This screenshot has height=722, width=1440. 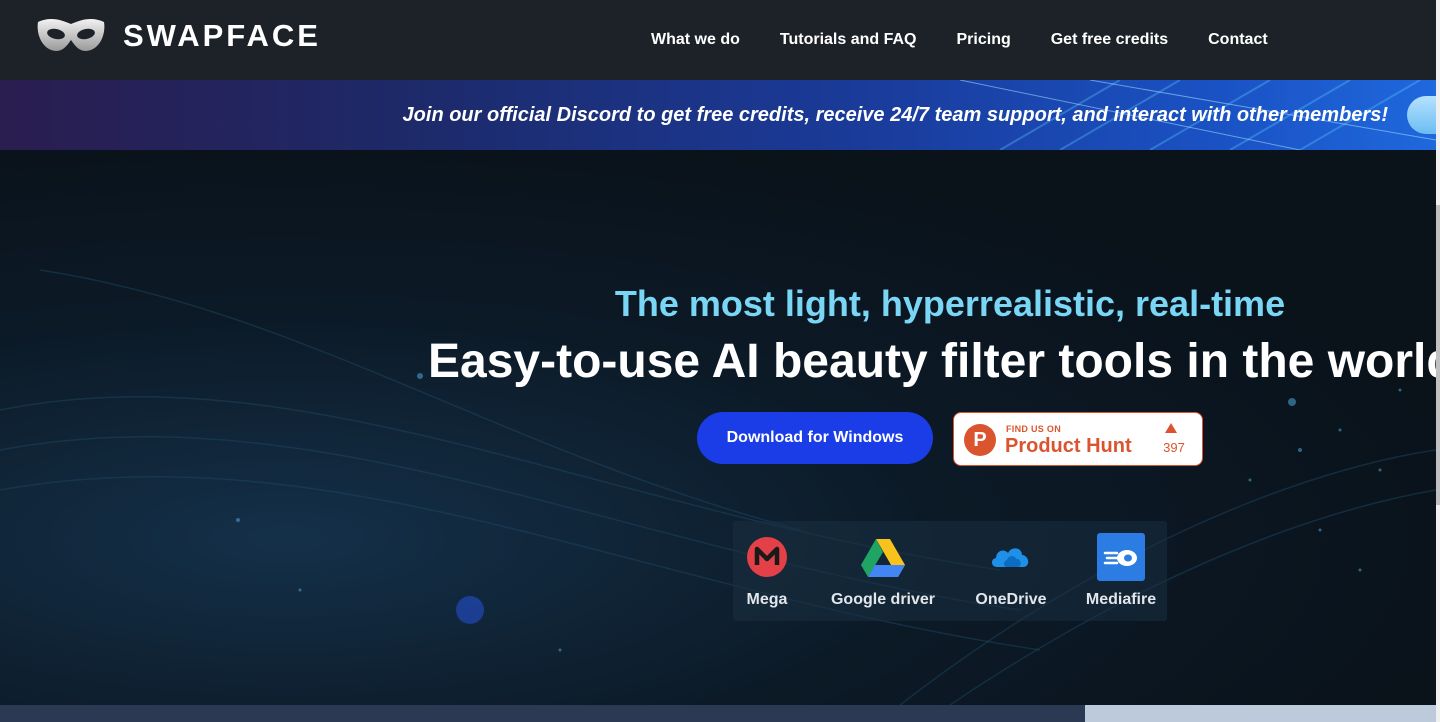 What do you see at coordinates (980, 440) in the screenshot?
I see `product-hunt-icon: P` at bounding box center [980, 440].